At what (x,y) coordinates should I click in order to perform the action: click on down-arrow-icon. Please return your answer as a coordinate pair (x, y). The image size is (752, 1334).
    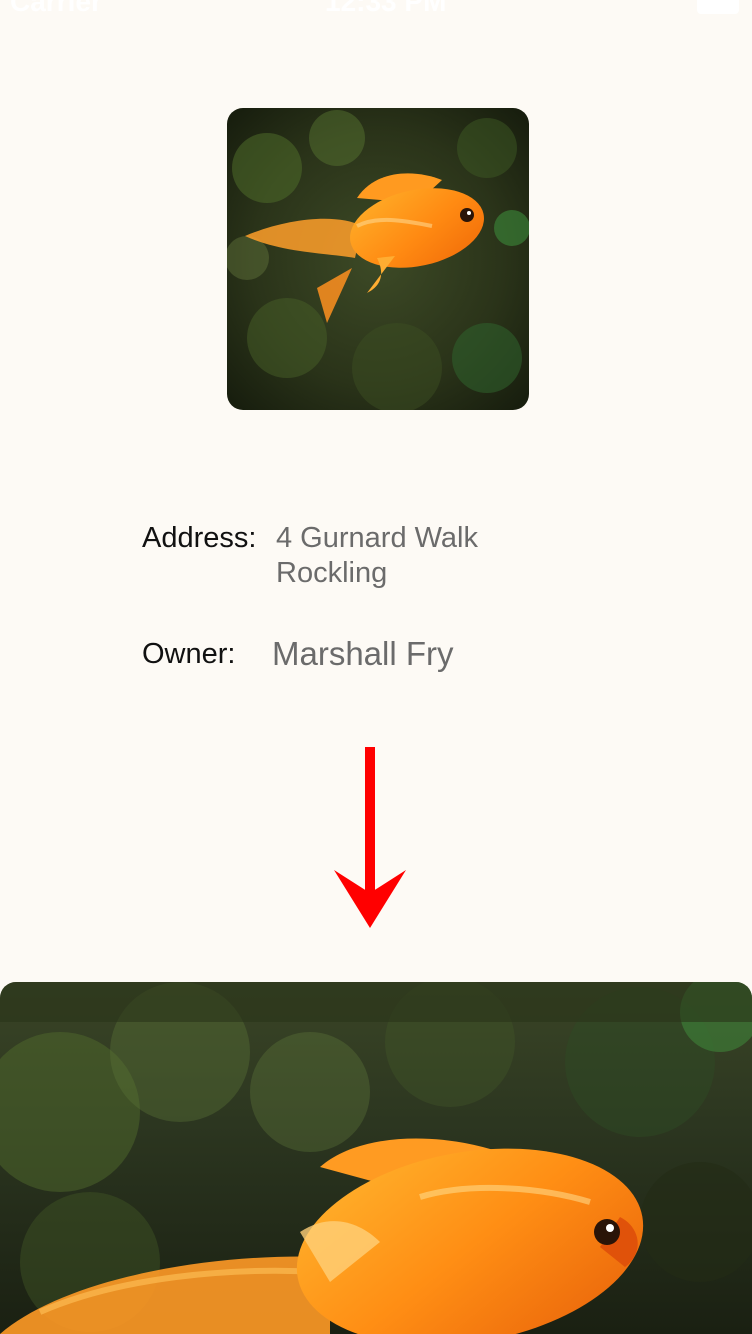
    Looking at the image, I should click on (370, 837).